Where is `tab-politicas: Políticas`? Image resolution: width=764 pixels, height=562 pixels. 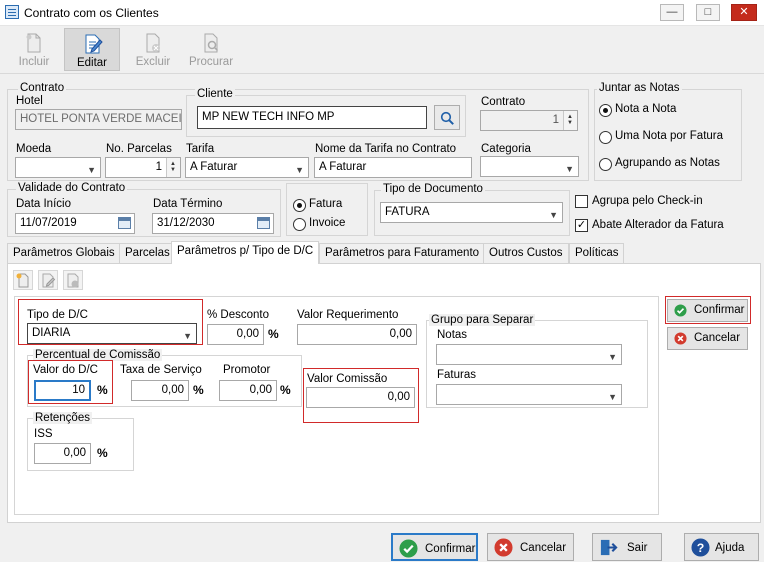
tab-politicas: Políticas is located at coordinates (597, 253).